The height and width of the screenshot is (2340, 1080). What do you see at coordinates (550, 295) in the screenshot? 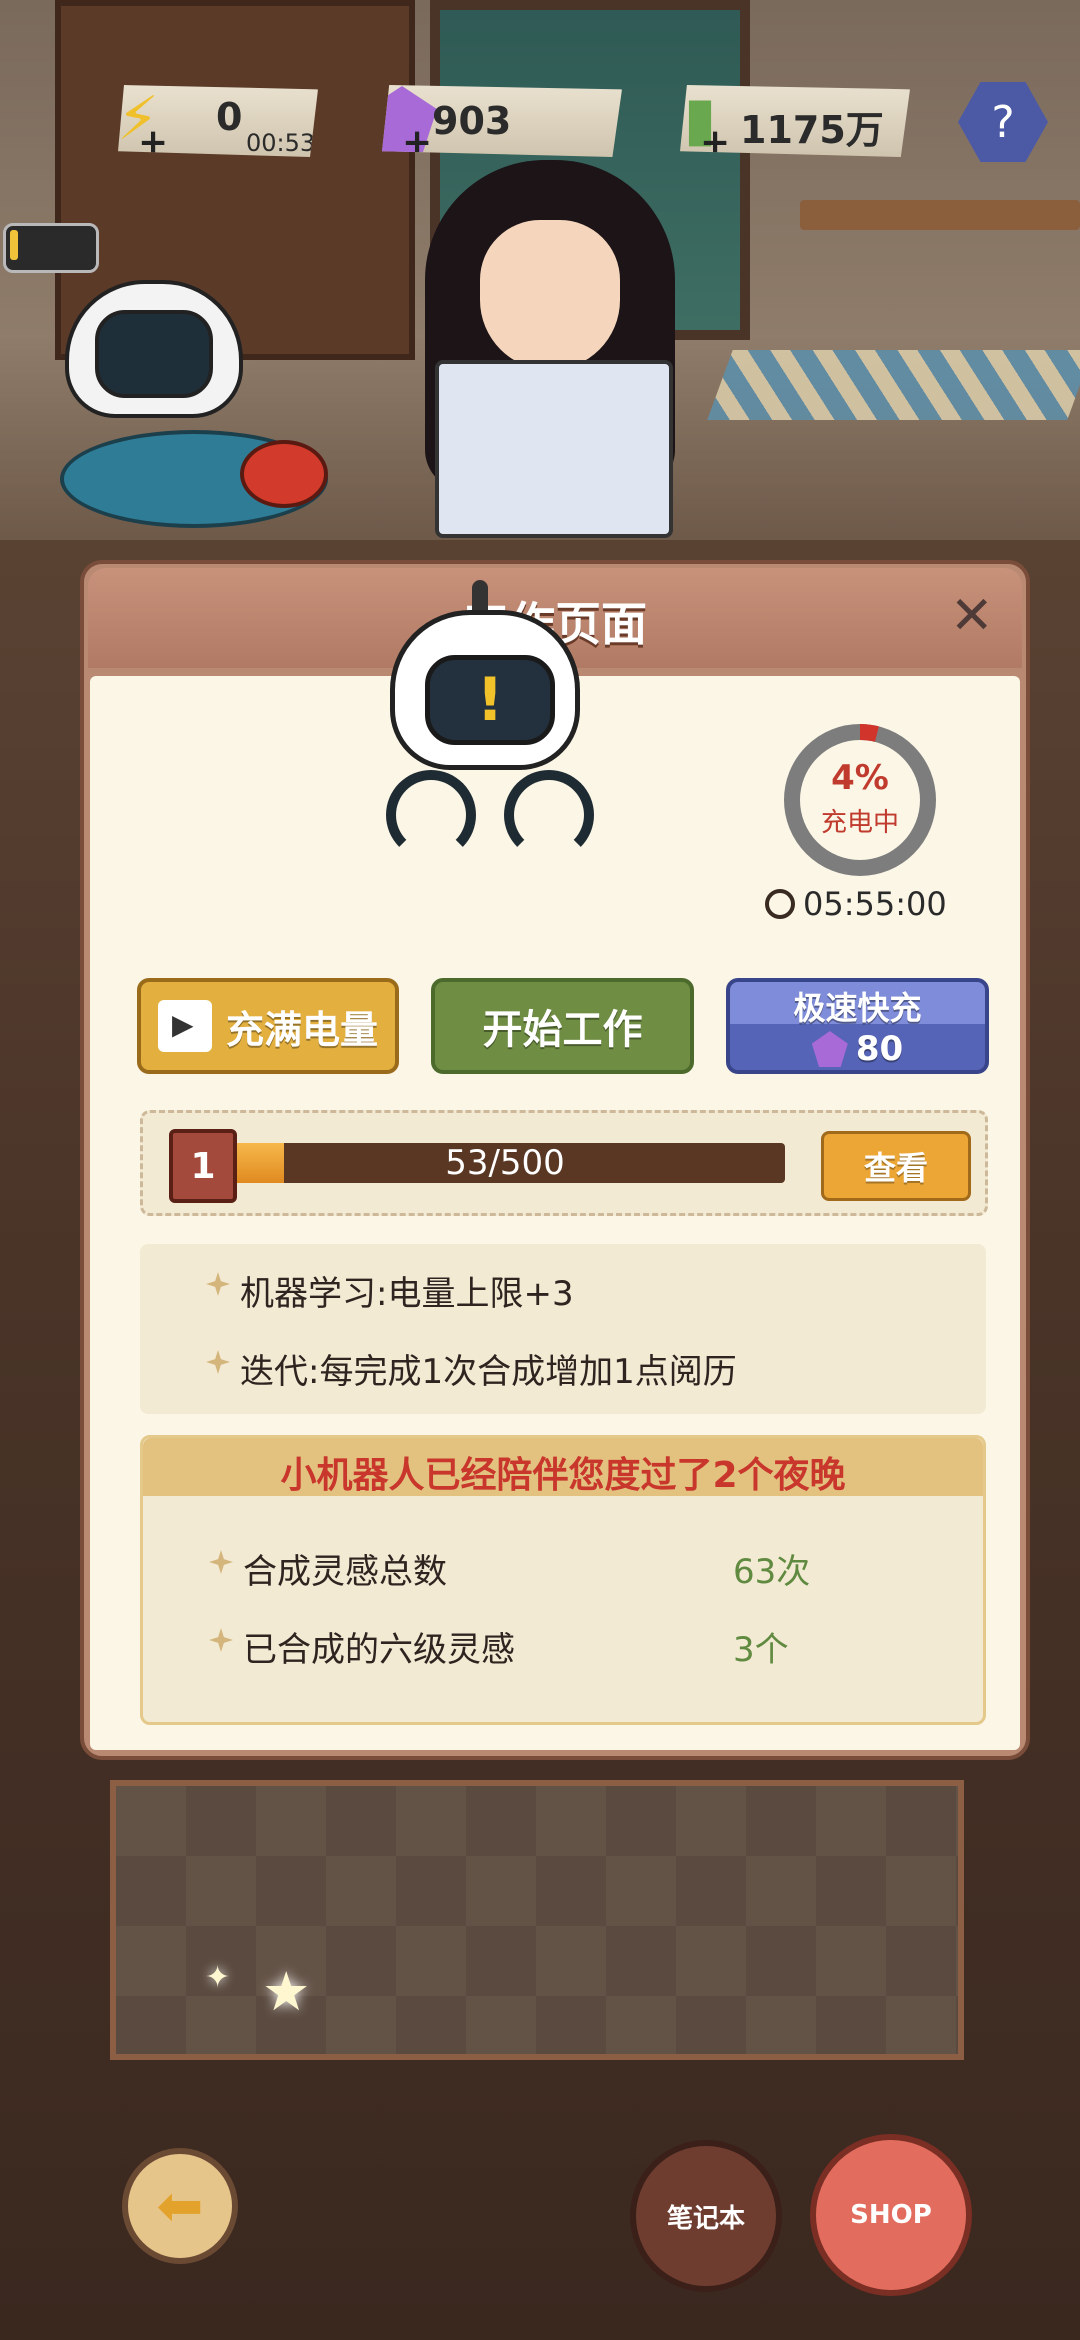
I see `girl-face` at bounding box center [550, 295].